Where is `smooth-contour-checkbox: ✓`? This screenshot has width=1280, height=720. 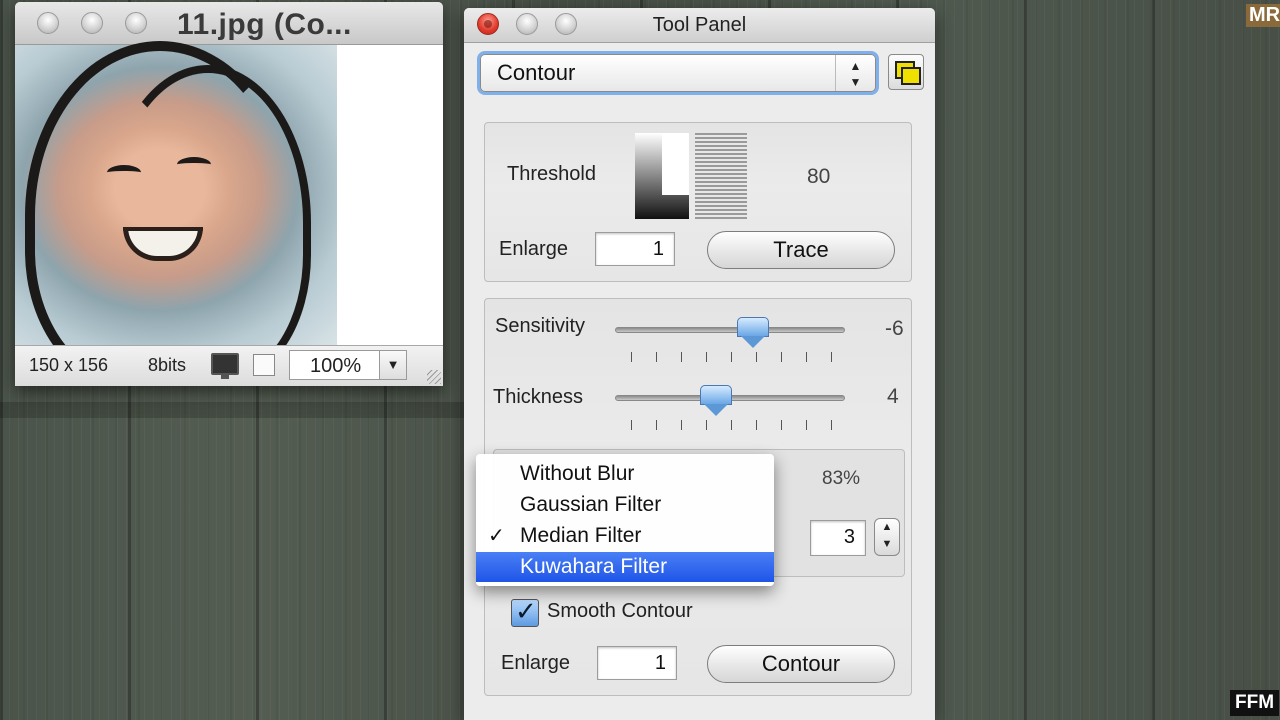
smooth-contour-checkbox: ✓ is located at coordinates (525, 611).